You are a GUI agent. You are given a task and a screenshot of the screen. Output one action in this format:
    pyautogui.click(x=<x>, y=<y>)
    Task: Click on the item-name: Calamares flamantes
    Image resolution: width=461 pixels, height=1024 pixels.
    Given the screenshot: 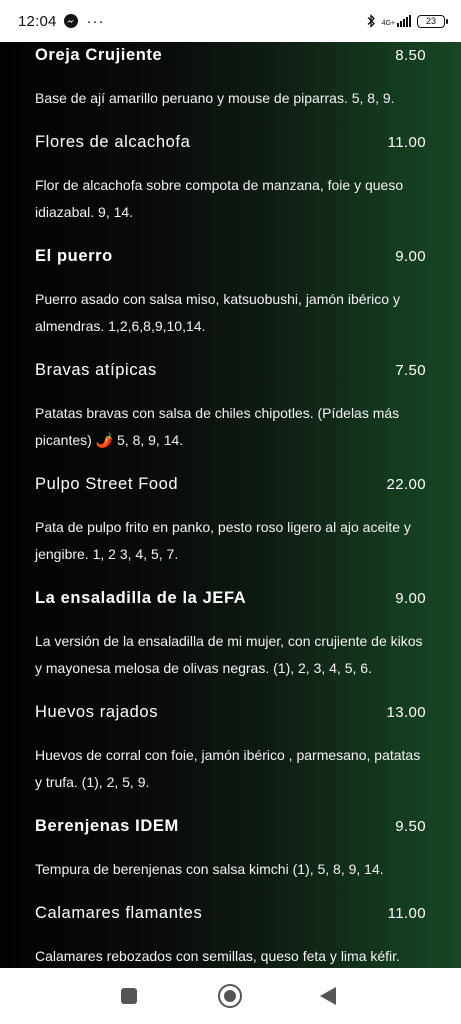 What is the action you would take?
    pyautogui.click(x=119, y=913)
    